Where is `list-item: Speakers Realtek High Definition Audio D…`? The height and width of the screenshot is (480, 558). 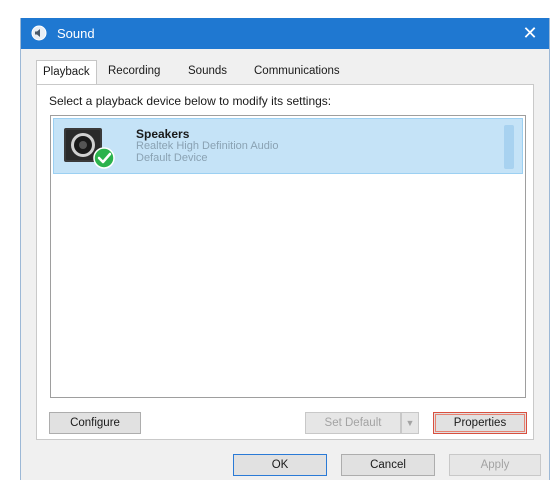
list-item: Speakers Realtek High Definition Audio D… is located at coordinates (288, 146).